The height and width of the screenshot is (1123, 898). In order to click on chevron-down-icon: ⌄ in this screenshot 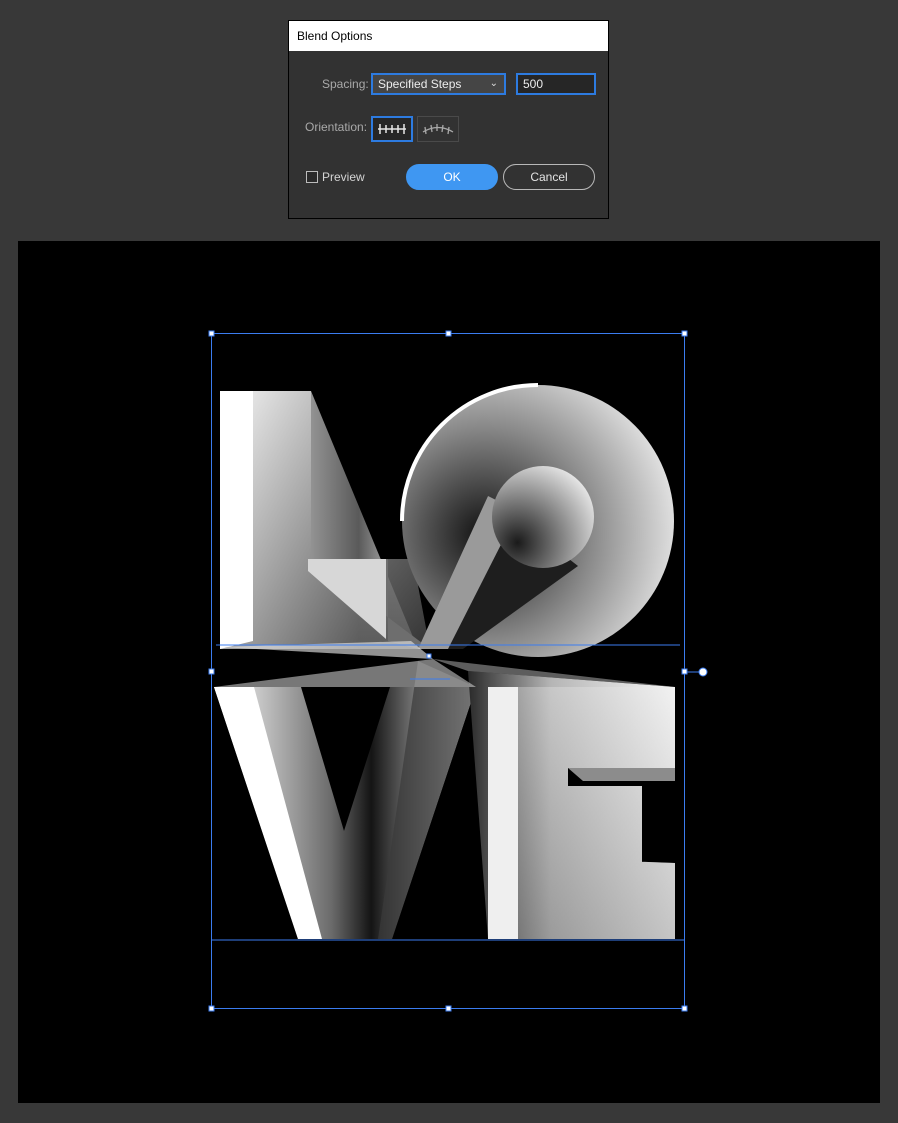, I will do `click(493, 83)`.